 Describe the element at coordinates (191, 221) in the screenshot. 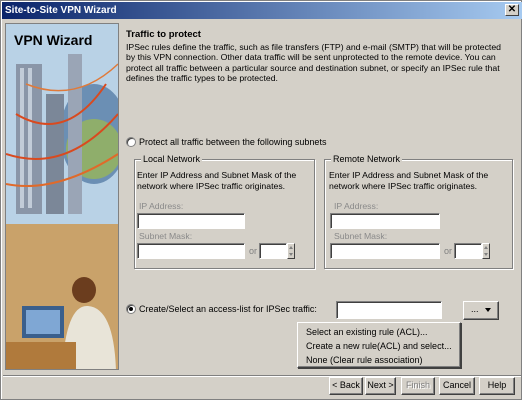

I see `local-ip-input` at that location.